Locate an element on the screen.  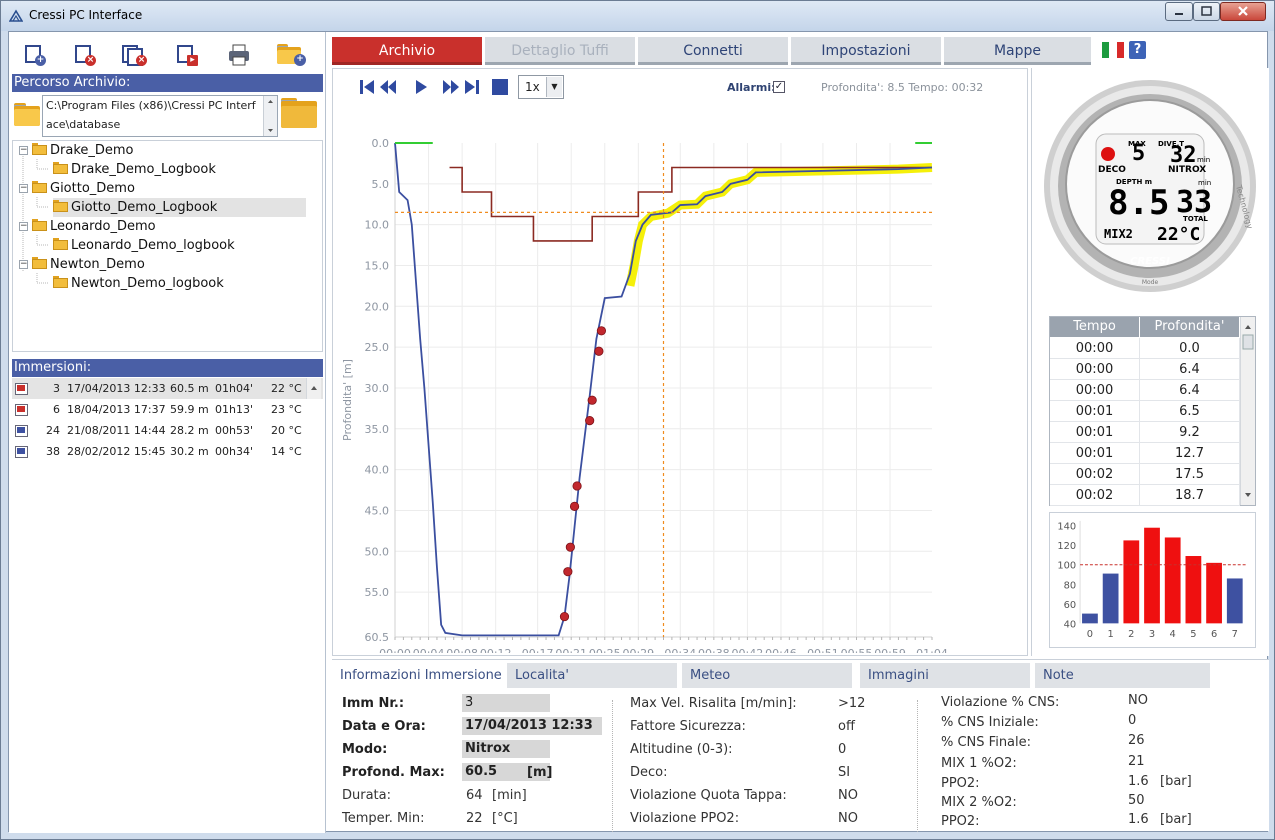
x-tick-label: 00:46 is located at coordinates (781, 650).